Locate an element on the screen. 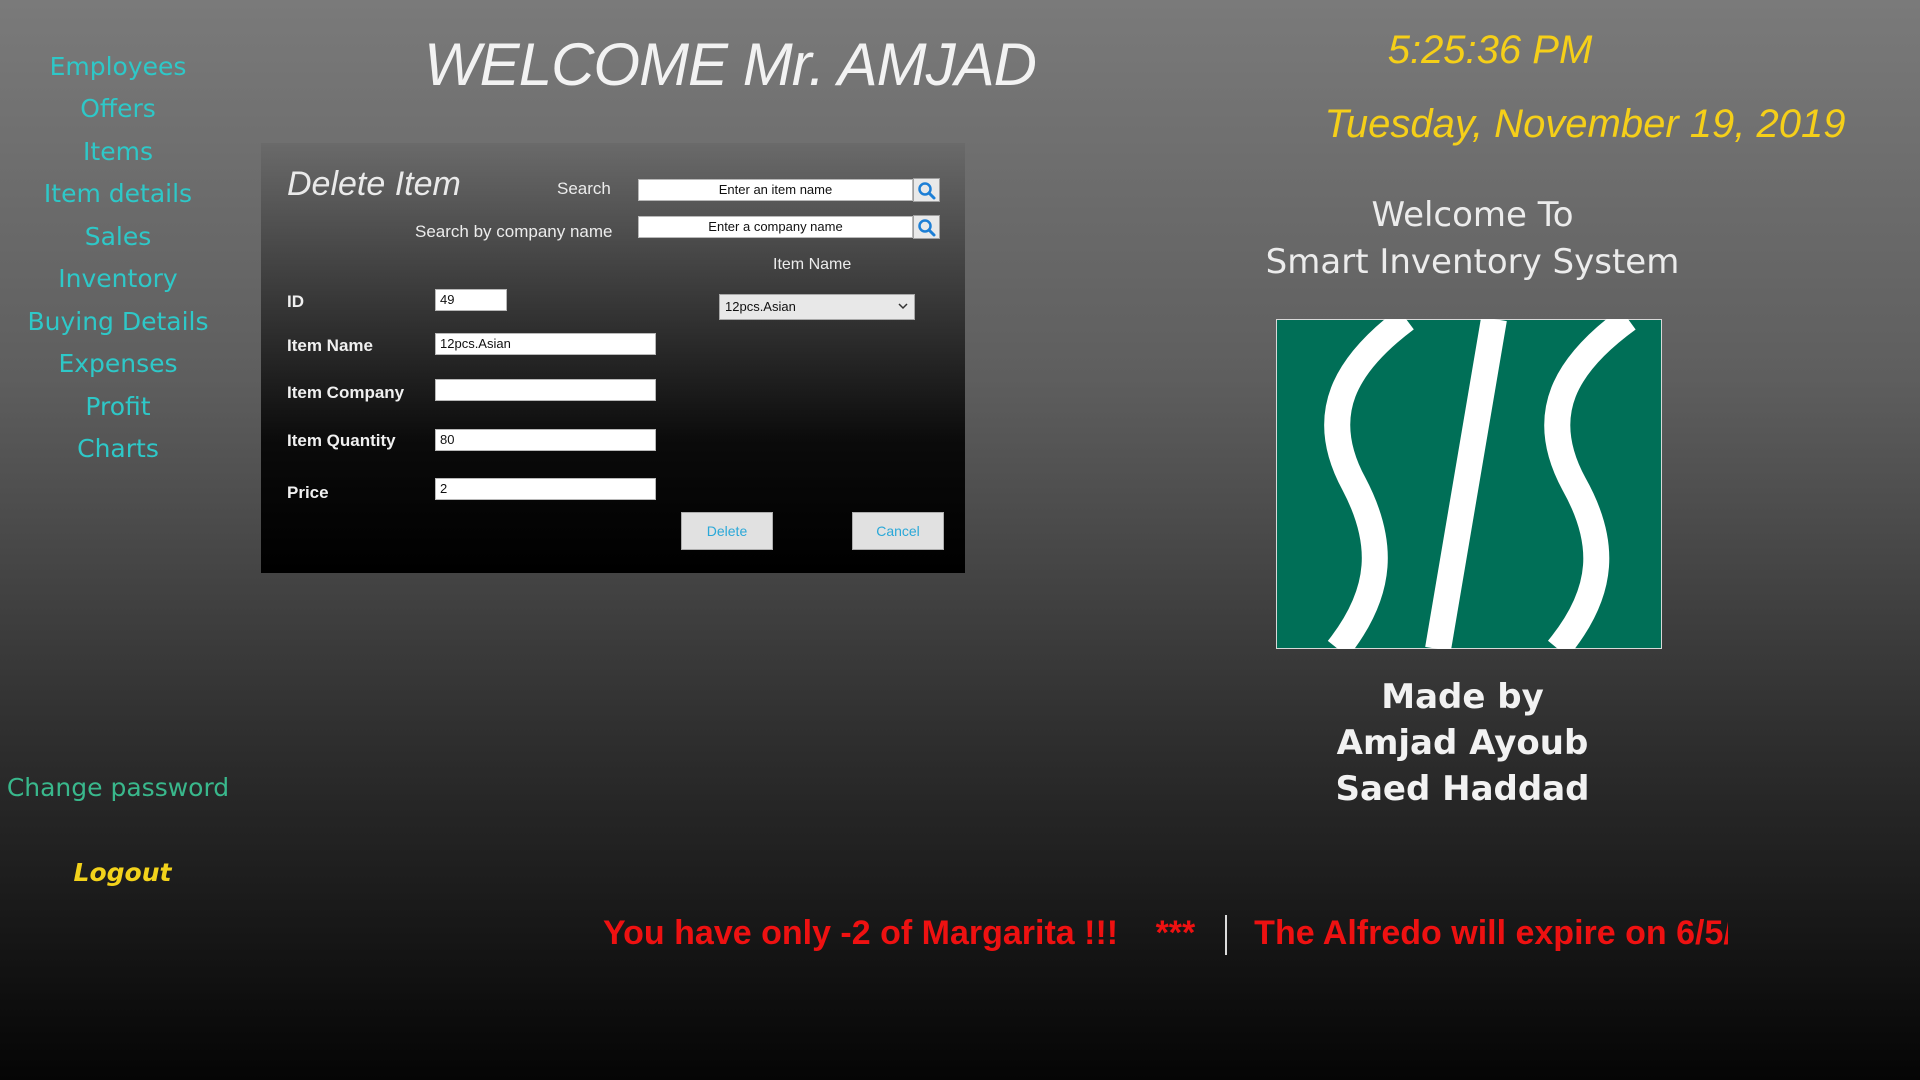  change-password-link: Change password is located at coordinates (118, 787).